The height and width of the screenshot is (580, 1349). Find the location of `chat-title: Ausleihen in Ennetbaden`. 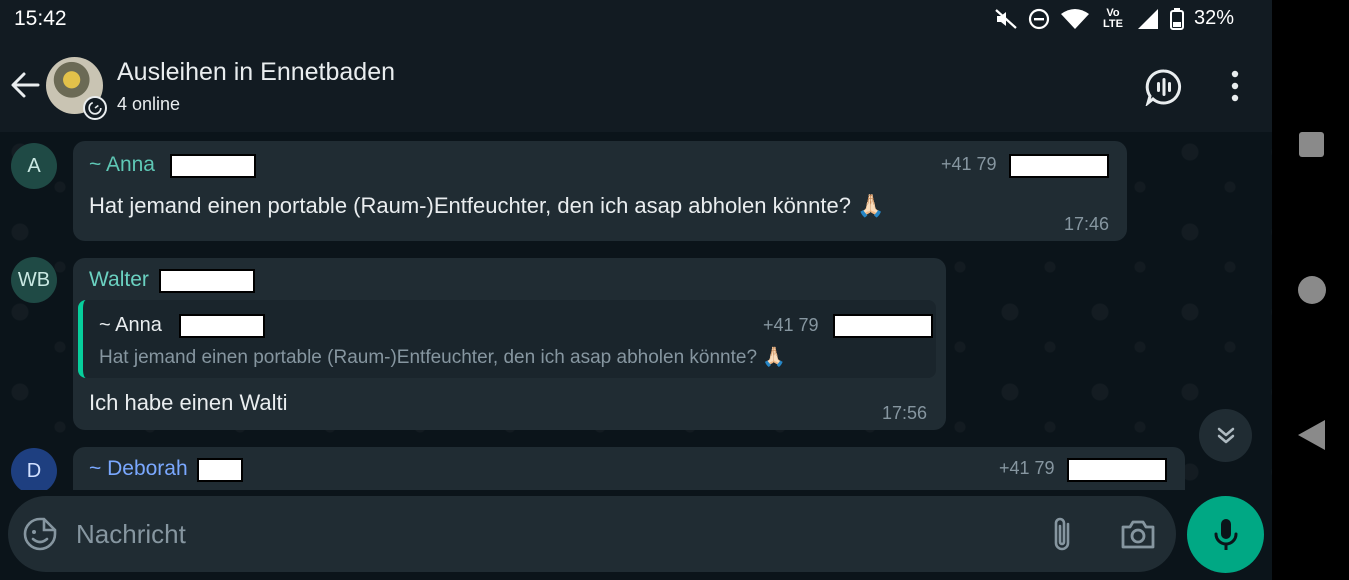

chat-title: Ausleihen in Ennetbaden is located at coordinates (256, 72).